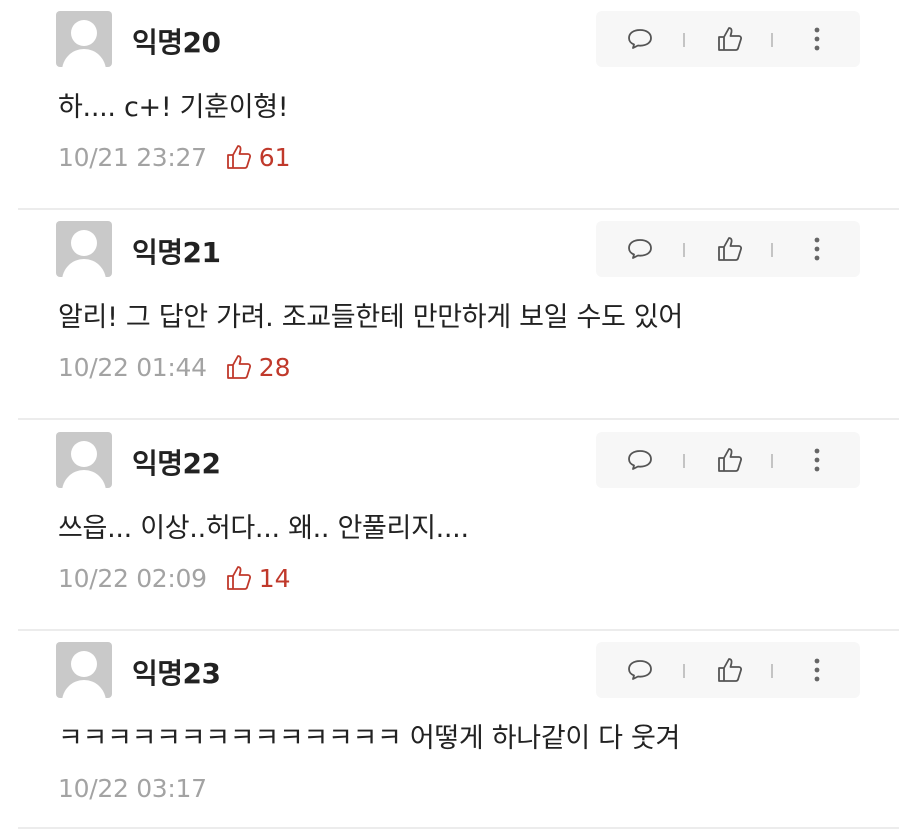 The height and width of the screenshot is (829, 899). Describe the element at coordinates (132, 578) in the screenshot. I see `comment-timestamp: 10/22 02:09` at that location.